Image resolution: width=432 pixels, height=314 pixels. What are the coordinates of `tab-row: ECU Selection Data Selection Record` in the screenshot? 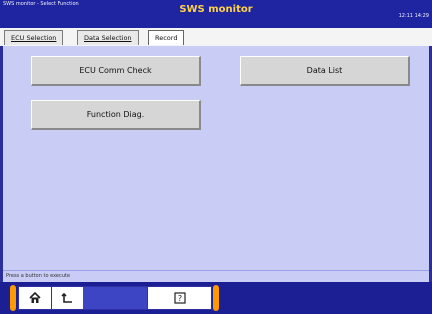 It's located at (216, 37).